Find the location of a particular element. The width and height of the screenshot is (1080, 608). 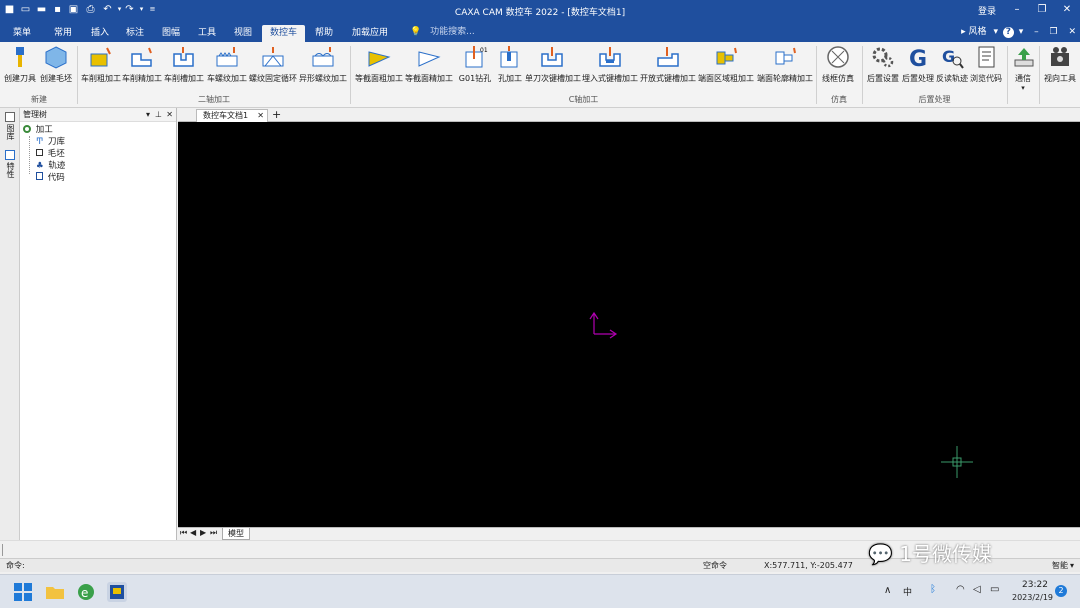

g01-drill-icon: 01 is located at coordinates (476, 57).